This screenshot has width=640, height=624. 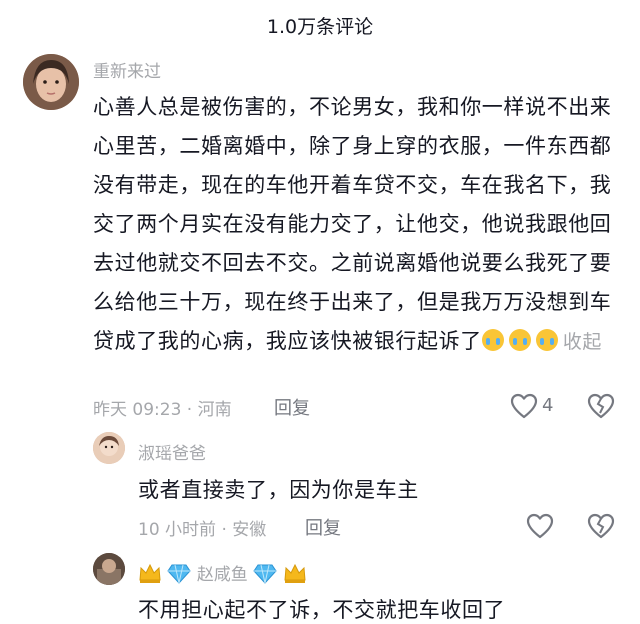 What do you see at coordinates (202, 530) in the screenshot?
I see `reply-time-location: 10 小时前 · 安徽` at bounding box center [202, 530].